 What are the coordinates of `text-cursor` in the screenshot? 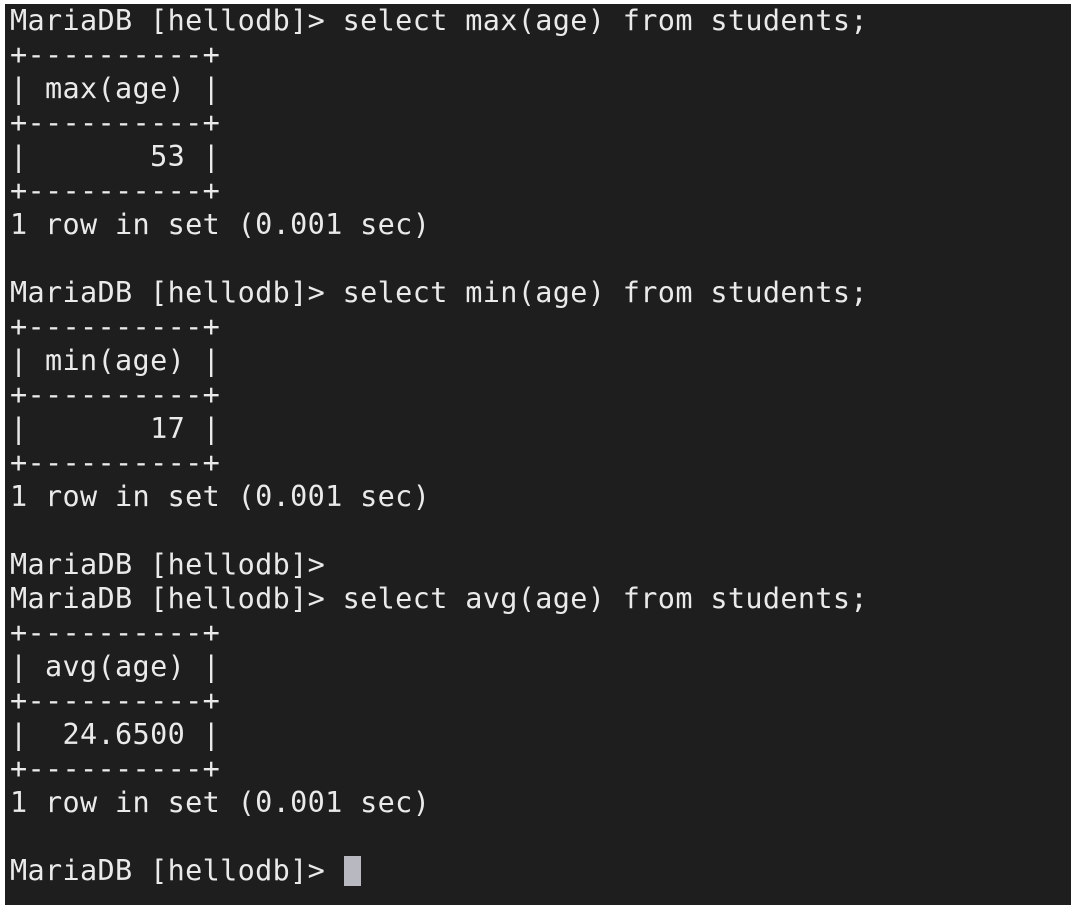 It's located at (352, 871).